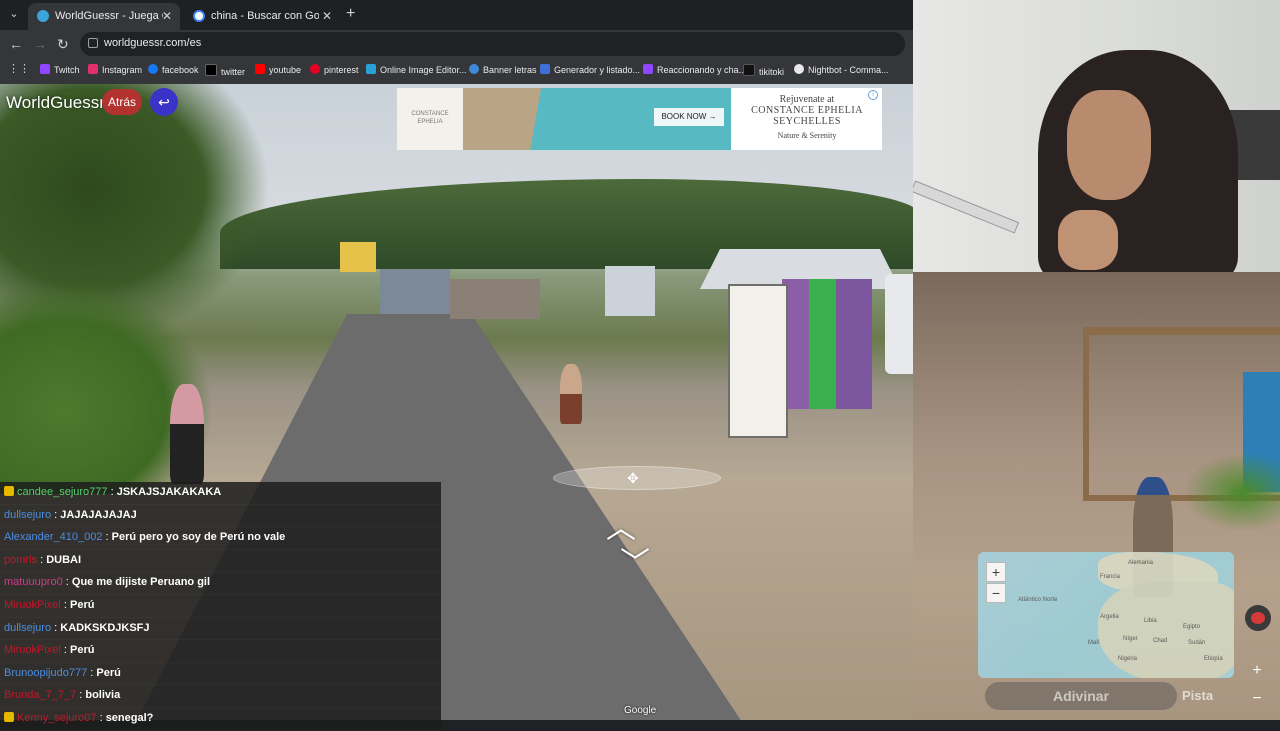 The width and height of the screenshot is (1280, 731). What do you see at coordinates (60, 69) in the screenshot?
I see `bookmark-twitch: Twitch` at bounding box center [60, 69].